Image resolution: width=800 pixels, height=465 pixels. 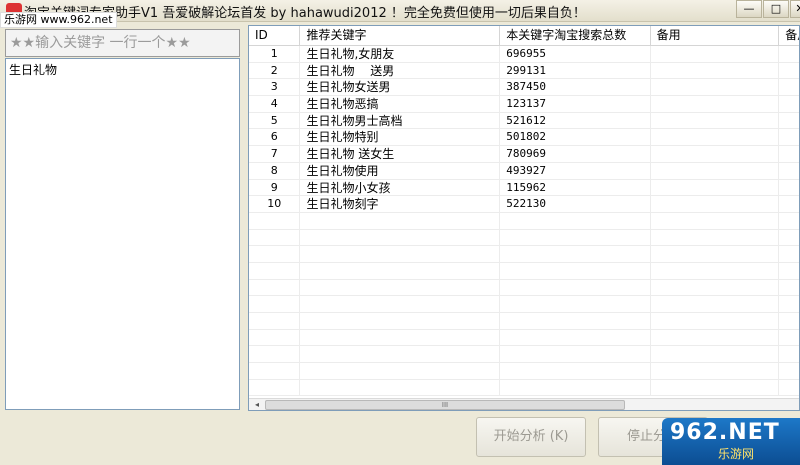 I want to click on scroll-thumb: III, so click(x=445, y=405).